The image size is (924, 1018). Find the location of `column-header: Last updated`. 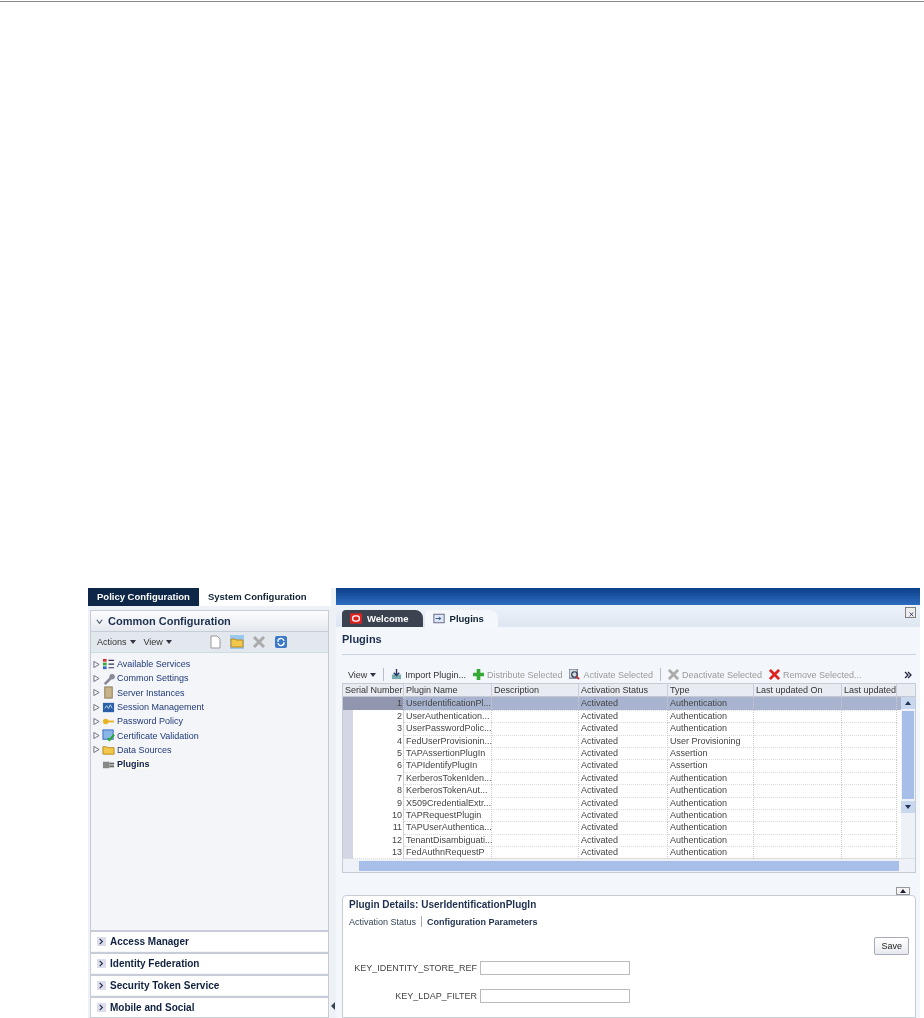

column-header: Last updated is located at coordinates (869, 690).